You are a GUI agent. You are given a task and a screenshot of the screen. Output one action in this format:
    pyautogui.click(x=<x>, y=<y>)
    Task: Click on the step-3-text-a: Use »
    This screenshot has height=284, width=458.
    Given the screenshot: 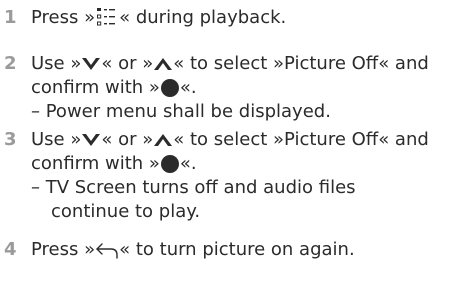 What is the action you would take?
    pyautogui.click(x=56, y=139)
    